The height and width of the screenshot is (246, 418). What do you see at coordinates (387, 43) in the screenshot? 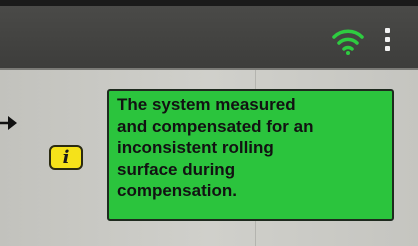
I see `kebab-menu-icon` at bounding box center [387, 43].